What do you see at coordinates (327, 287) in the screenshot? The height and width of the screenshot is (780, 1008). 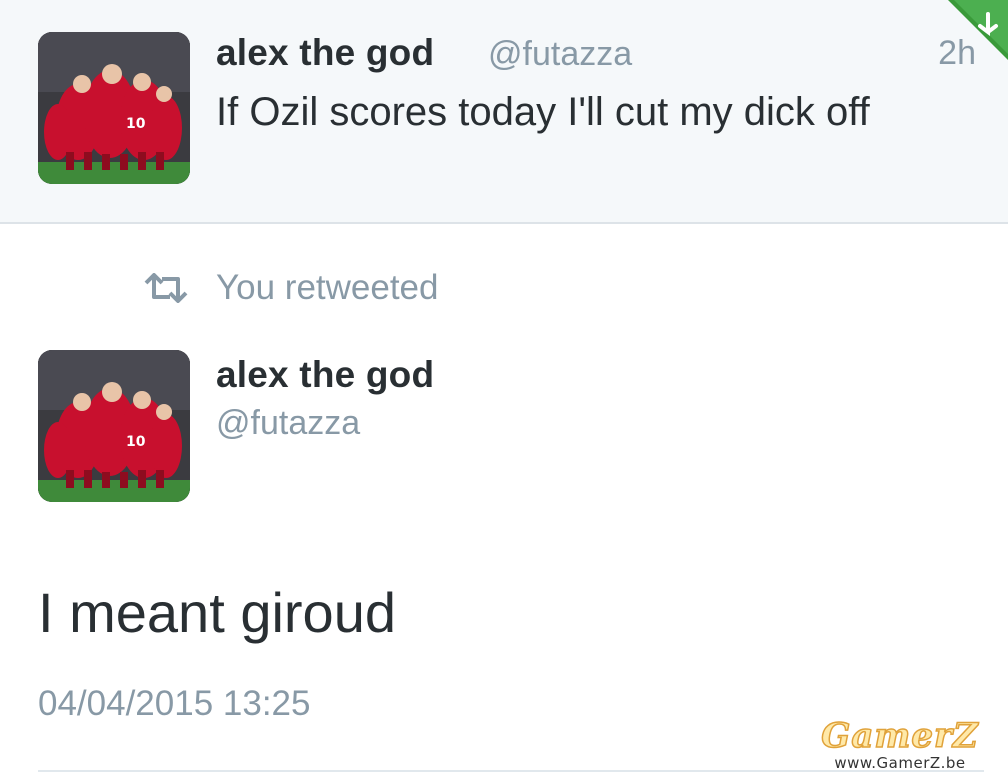 I see `retweet-label: You retweeted` at bounding box center [327, 287].